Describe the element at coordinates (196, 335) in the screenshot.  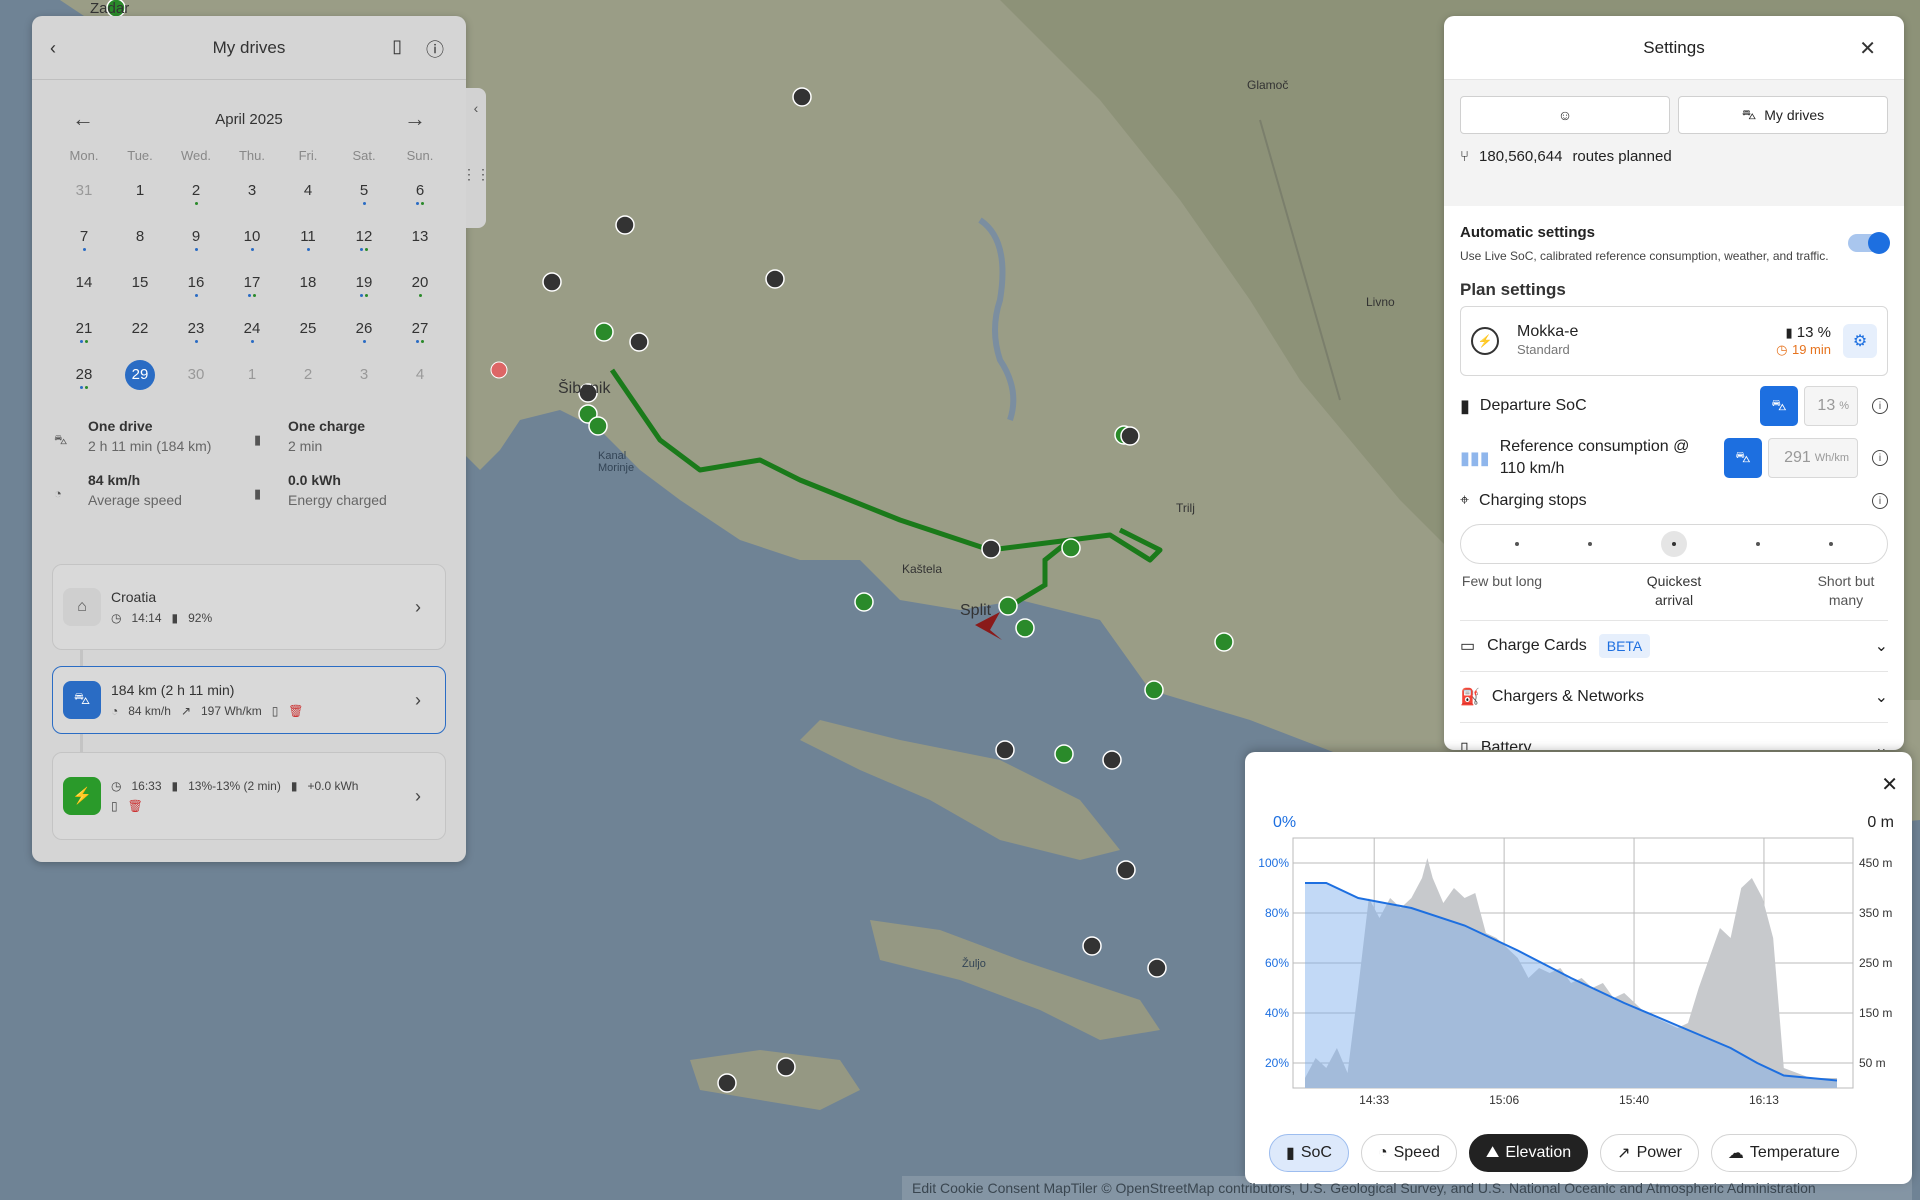
I see `calendar-day: 23` at that location.